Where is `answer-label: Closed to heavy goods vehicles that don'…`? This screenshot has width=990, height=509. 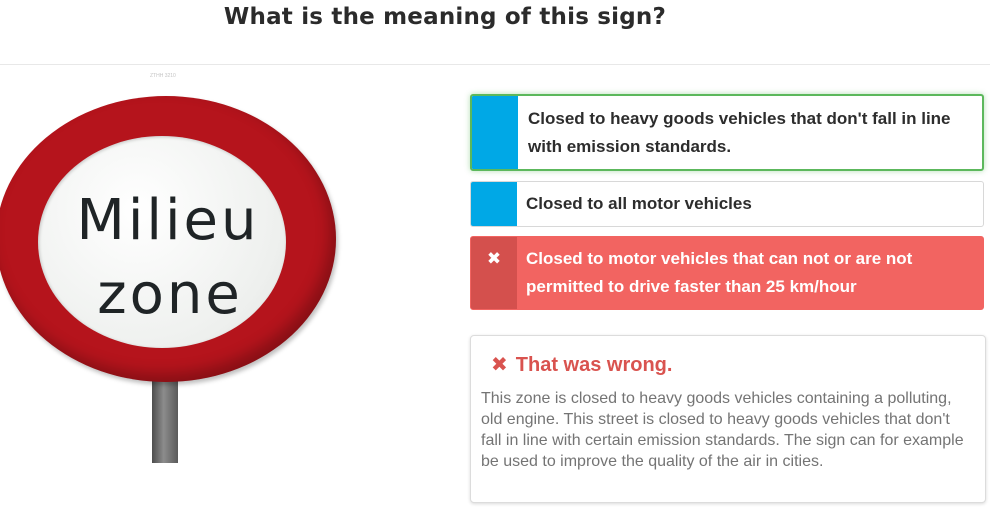 answer-label: Closed to heavy goods vehicles that don'… is located at coordinates (739, 132).